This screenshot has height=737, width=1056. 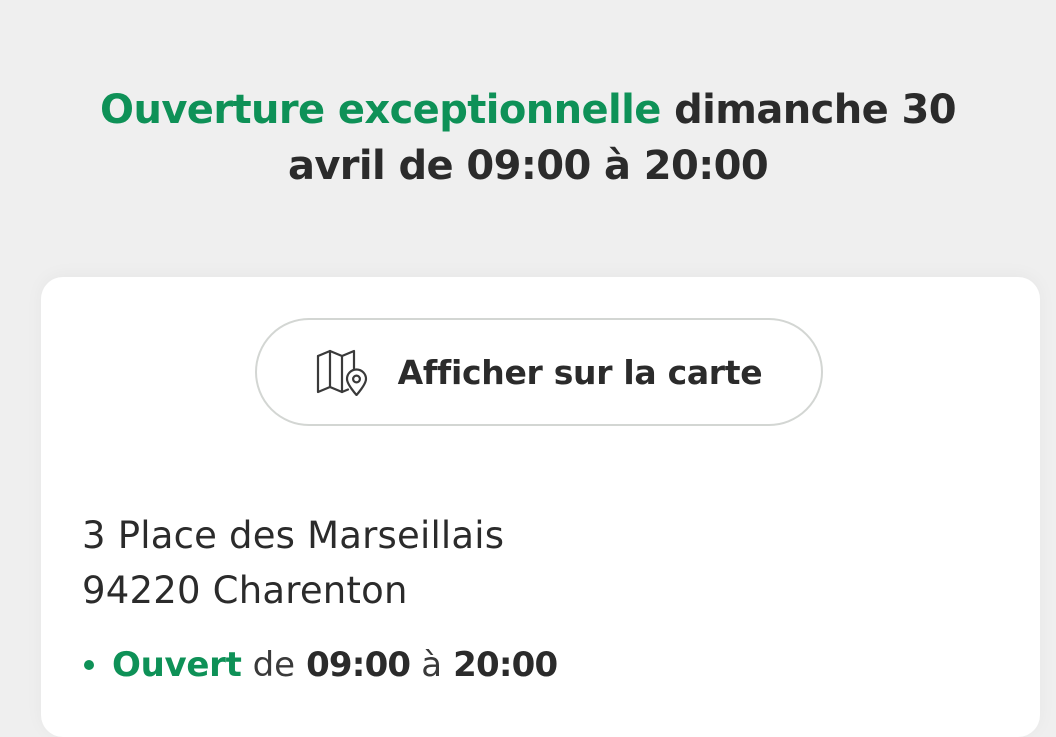 What do you see at coordinates (580, 372) in the screenshot?
I see `show-on-map-label: Afficher sur la carte` at bounding box center [580, 372].